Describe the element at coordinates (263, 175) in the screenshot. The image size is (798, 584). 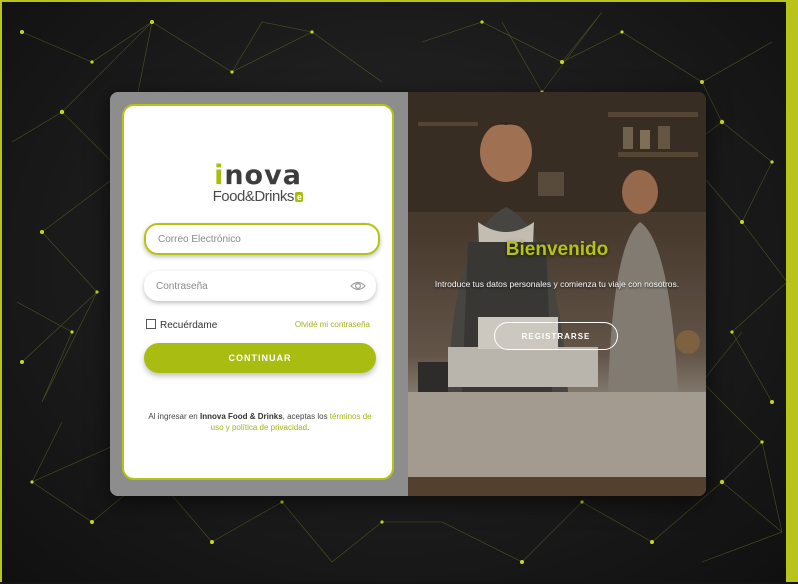
I see `logo-name: nova` at that location.